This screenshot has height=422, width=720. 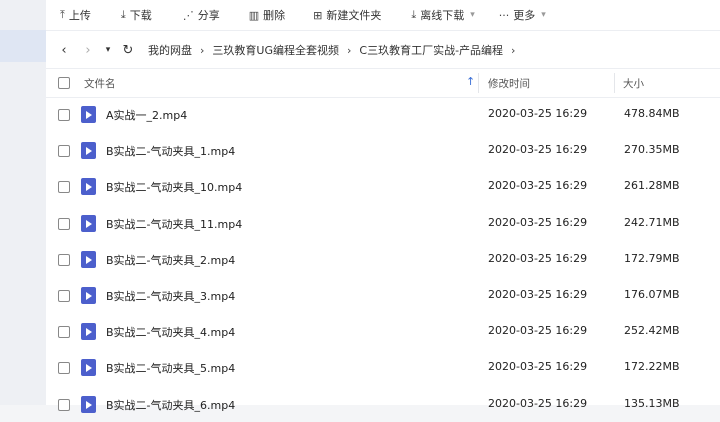 What do you see at coordinates (652, 258) in the screenshot?
I see `file-size: 172.79MB` at bounding box center [652, 258].